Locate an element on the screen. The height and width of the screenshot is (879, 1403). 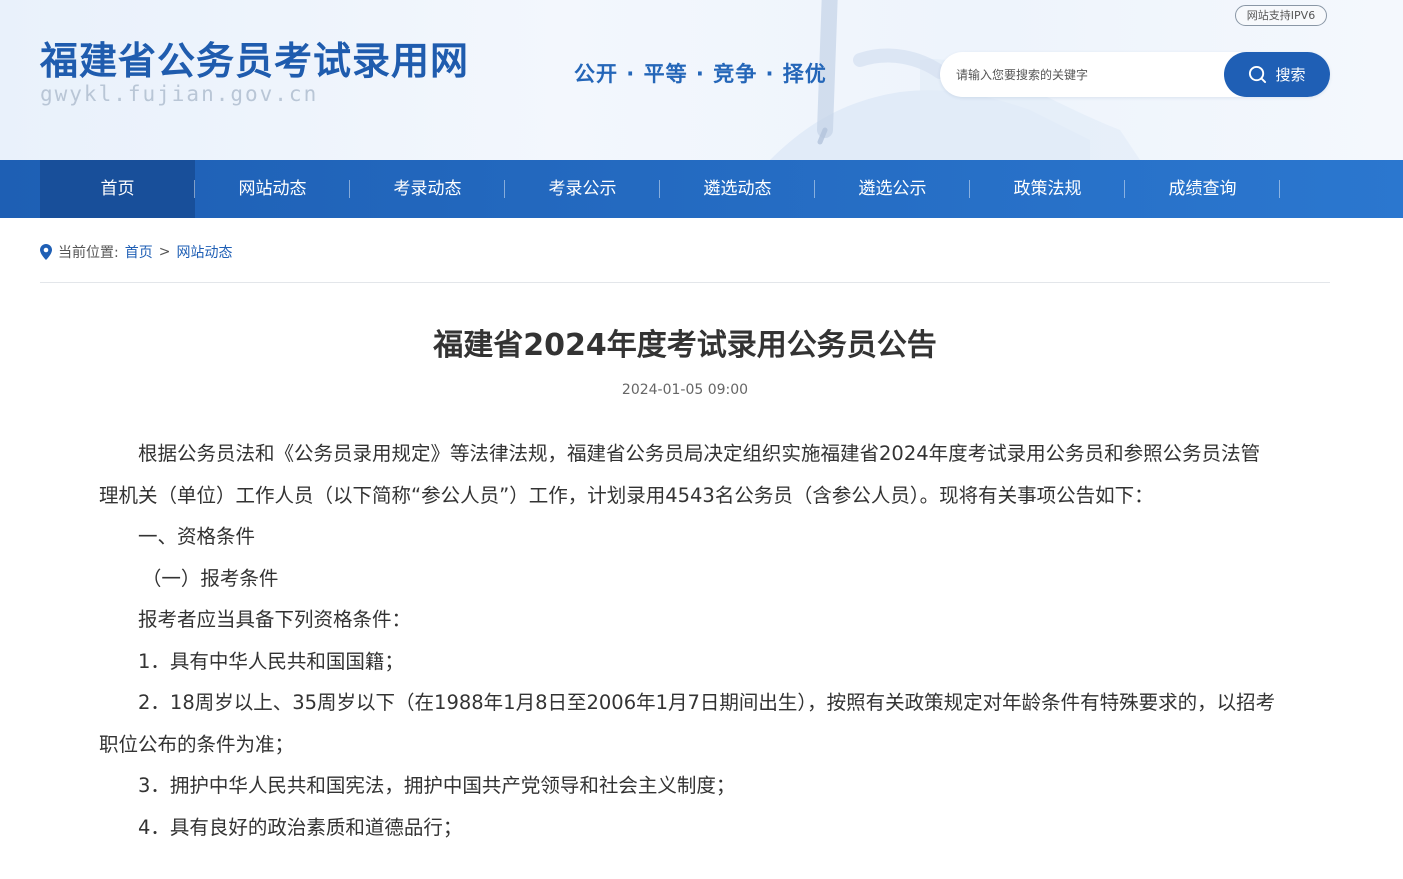
search-box: 搜索 is located at coordinates (1135, 74).